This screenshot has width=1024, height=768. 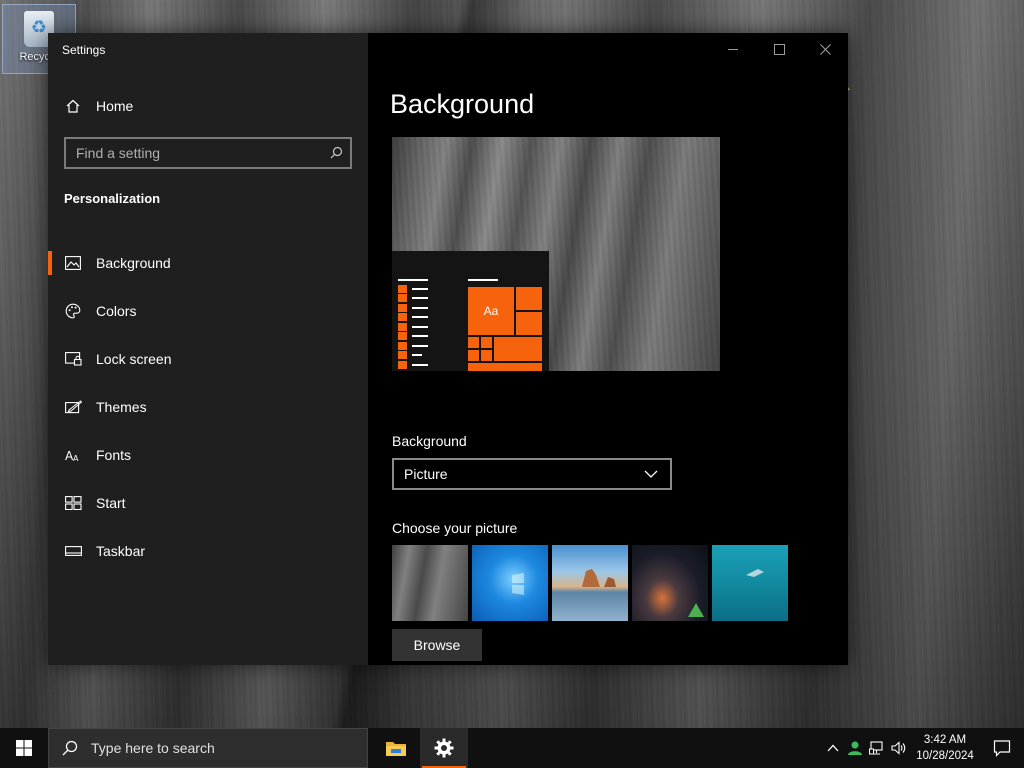 I want to click on picture-thumbnail-underwater, so click(x=750, y=583).